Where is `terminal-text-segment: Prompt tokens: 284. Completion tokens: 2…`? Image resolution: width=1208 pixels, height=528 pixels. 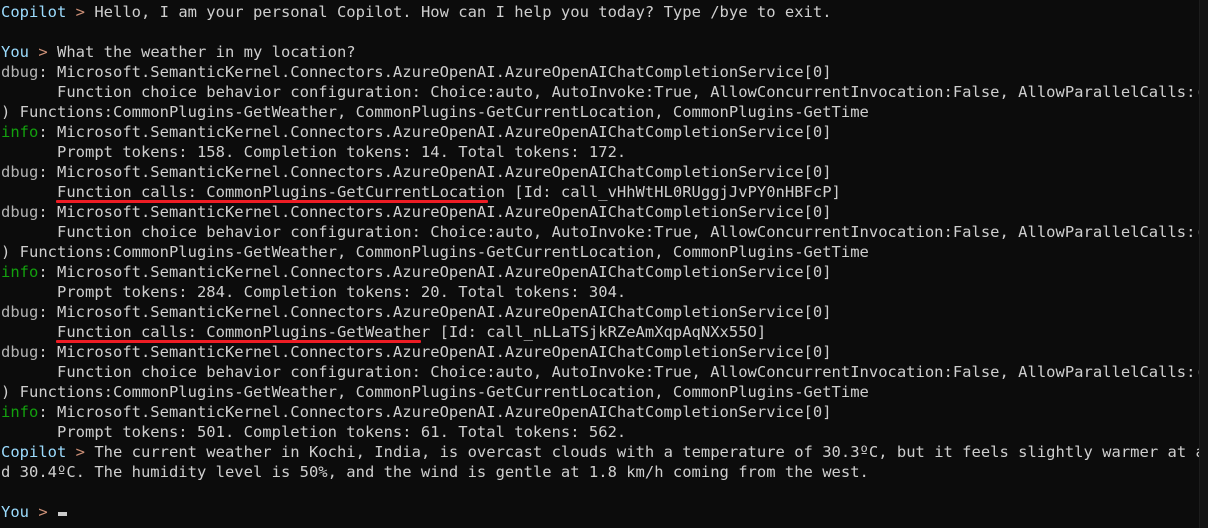
terminal-text-segment: Prompt tokens: 284. Completion tokens: 2… is located at coordinates (314, 292).